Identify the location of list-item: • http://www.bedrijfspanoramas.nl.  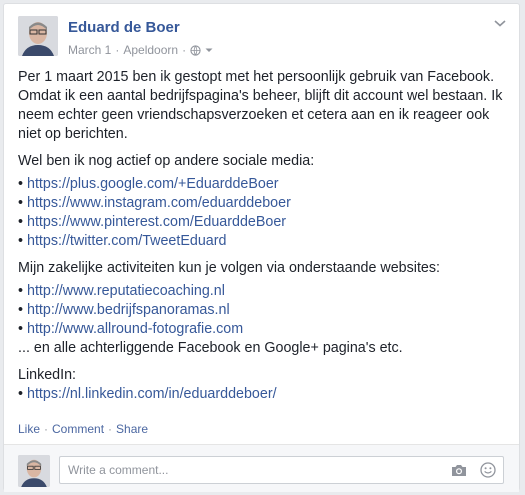
(124, 310).